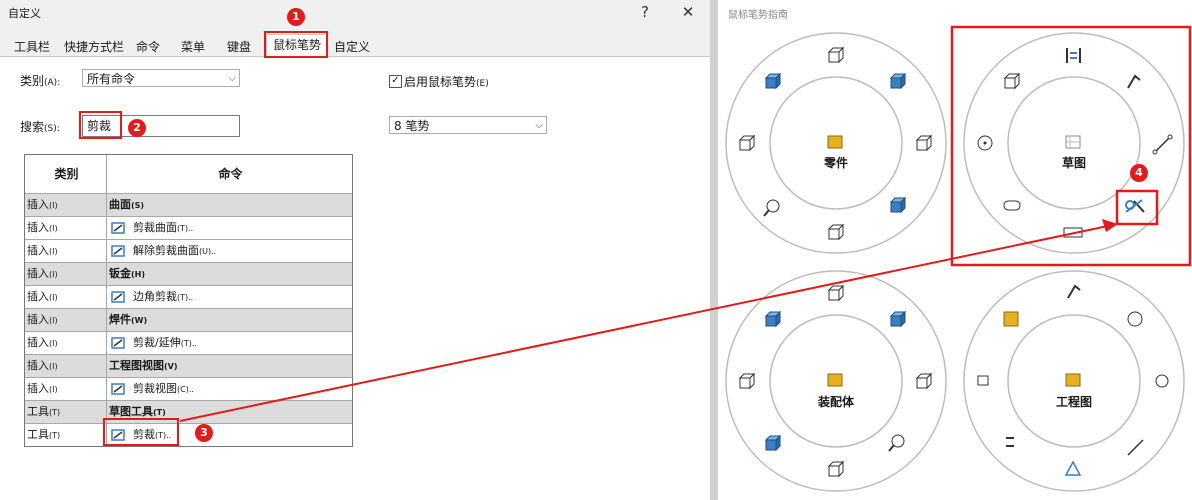  Describe the element at coordinates (204, 433) in the screenshot. I see `step-badge-3: 3` at that location.